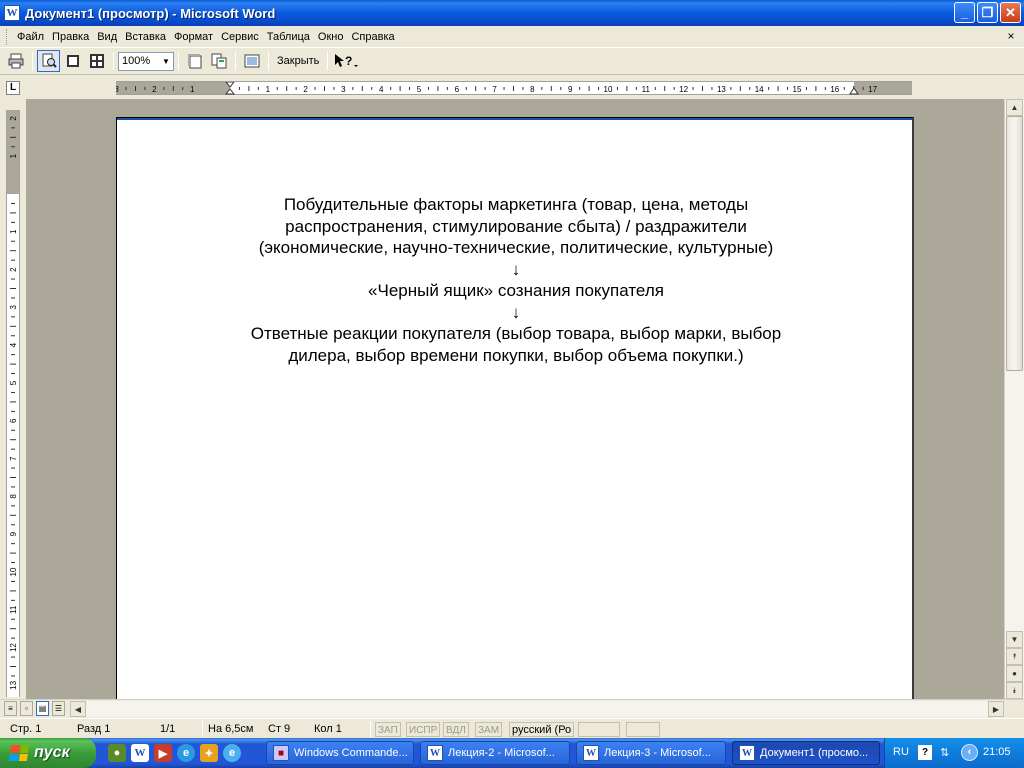  I want to click on multiple-pages-button, so click(96, 61).